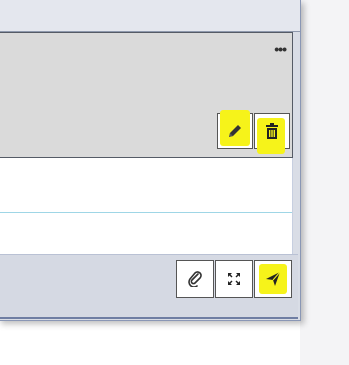  I want to click on send-icon, so click(273, 278).